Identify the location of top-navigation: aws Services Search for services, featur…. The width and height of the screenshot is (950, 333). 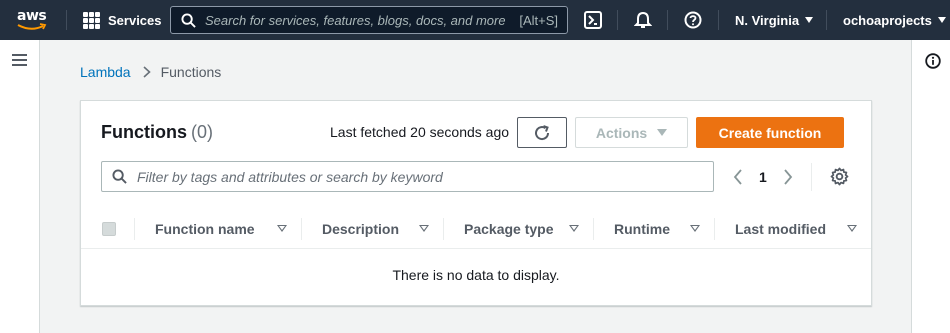
(475, 20).